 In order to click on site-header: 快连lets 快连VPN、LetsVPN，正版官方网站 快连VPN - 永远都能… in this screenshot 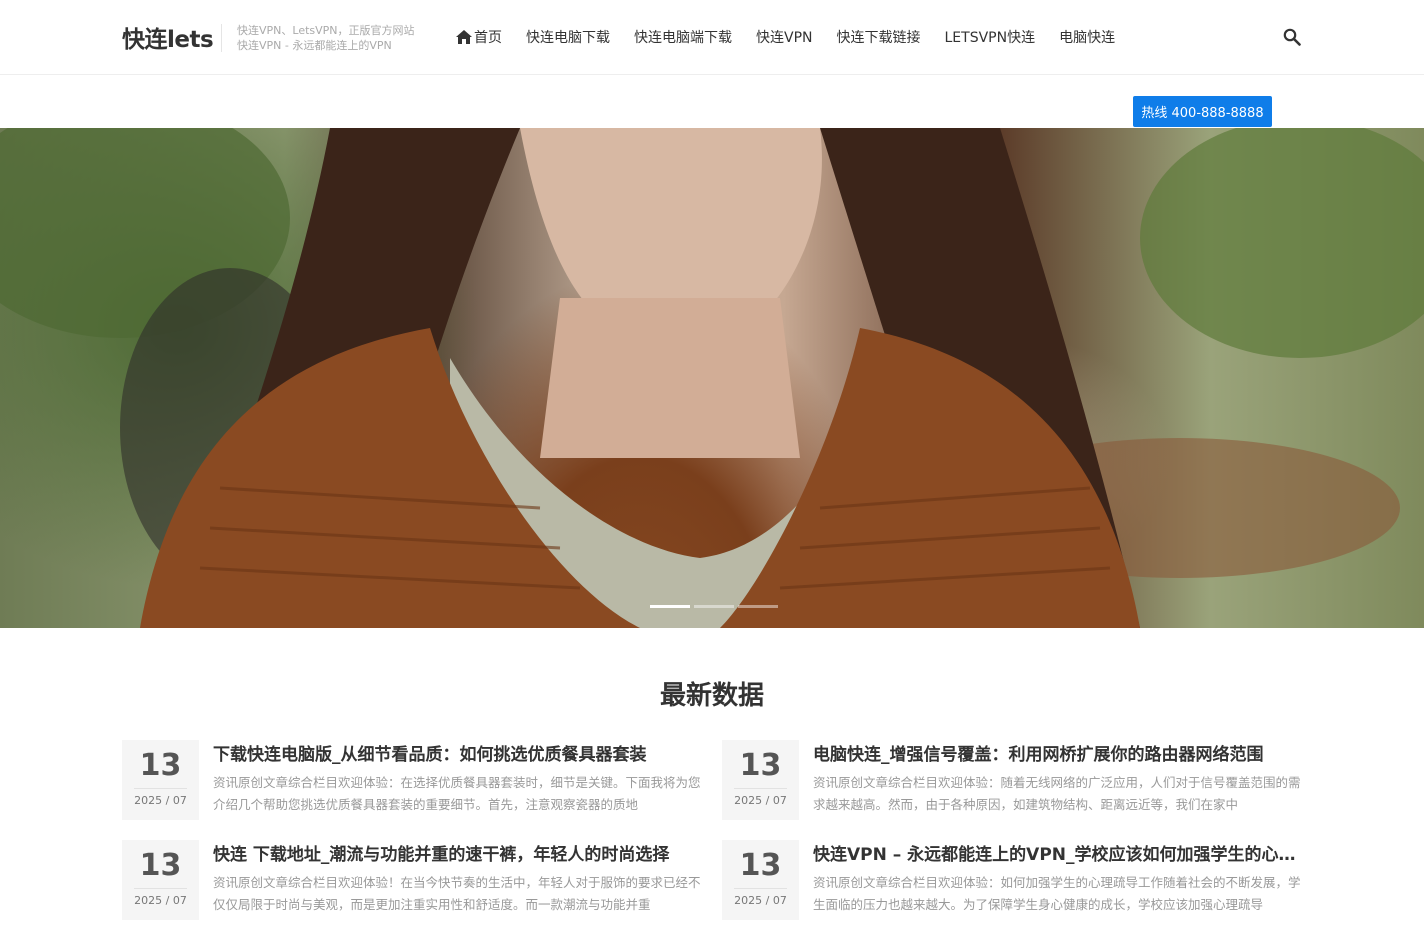, I will do `click(712, 37)`.